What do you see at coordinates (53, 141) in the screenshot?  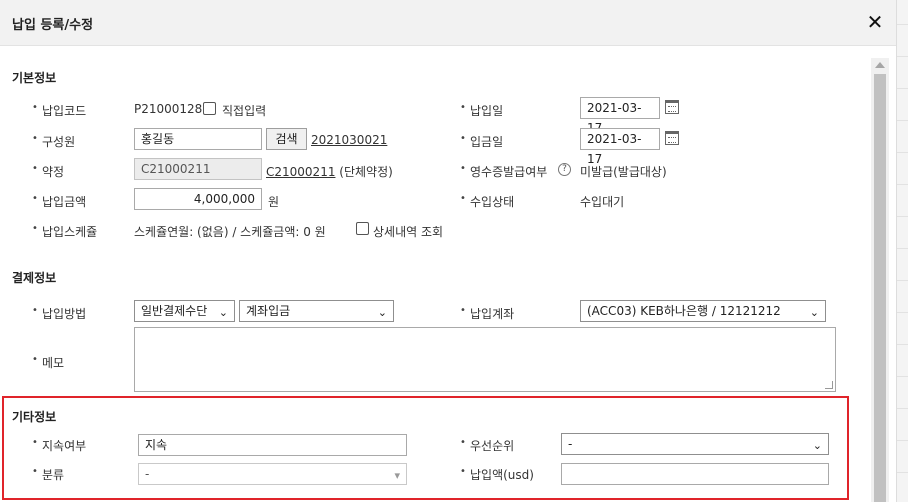 I see `member-label: 구성원` at bounding box center [53, 141].